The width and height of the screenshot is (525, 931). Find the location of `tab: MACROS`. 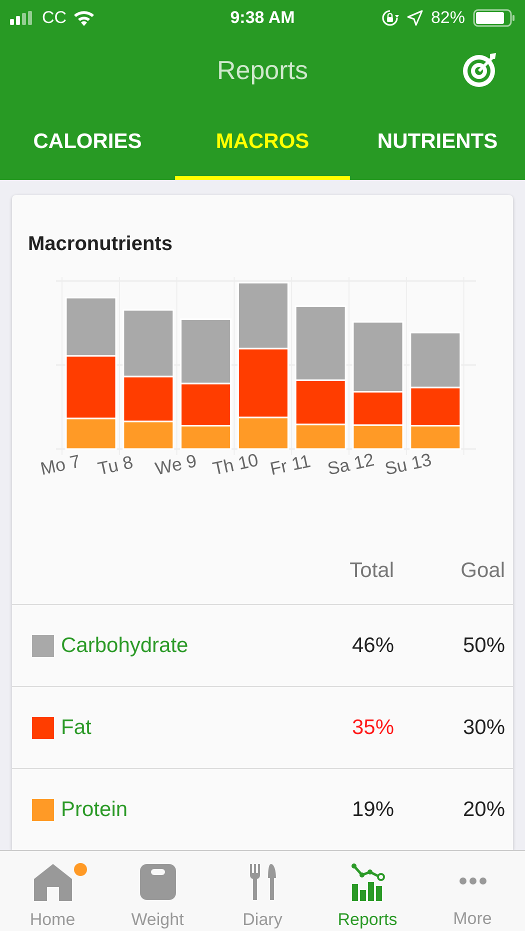

tab: MACROS is located at coordinates (262, 142).